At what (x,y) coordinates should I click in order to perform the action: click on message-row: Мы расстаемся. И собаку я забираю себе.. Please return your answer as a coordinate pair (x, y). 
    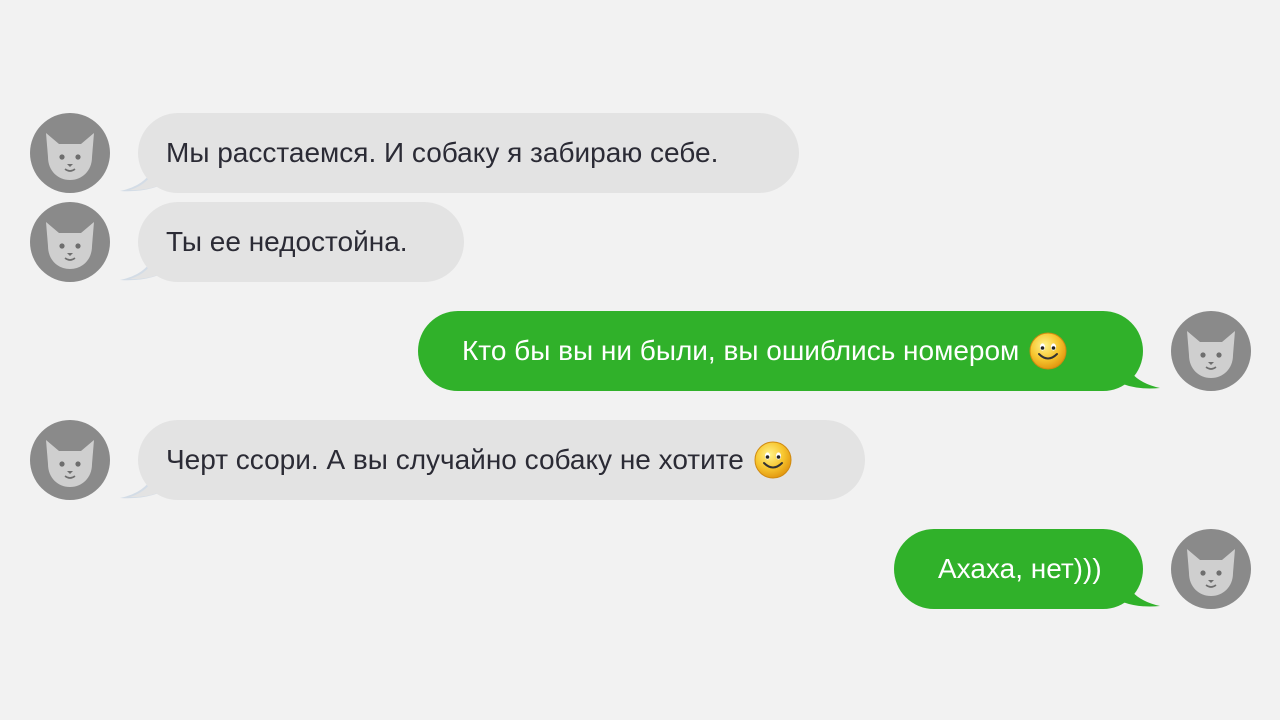
    Looking at the image, I should click on (640, 153).